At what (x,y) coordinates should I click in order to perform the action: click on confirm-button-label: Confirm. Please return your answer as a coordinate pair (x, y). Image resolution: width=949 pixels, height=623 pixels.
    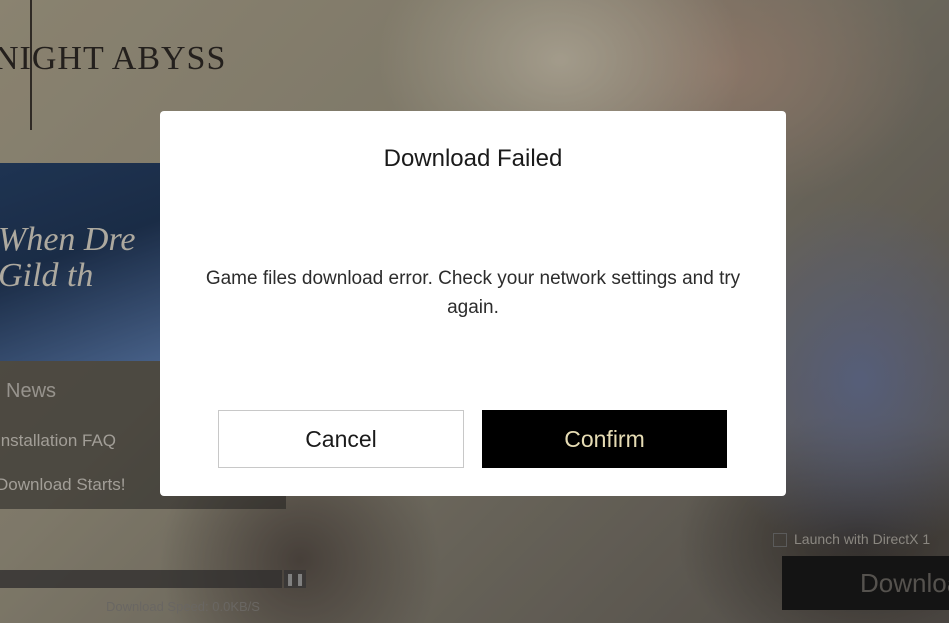
    Looking at the image, I should click on (604, 438).